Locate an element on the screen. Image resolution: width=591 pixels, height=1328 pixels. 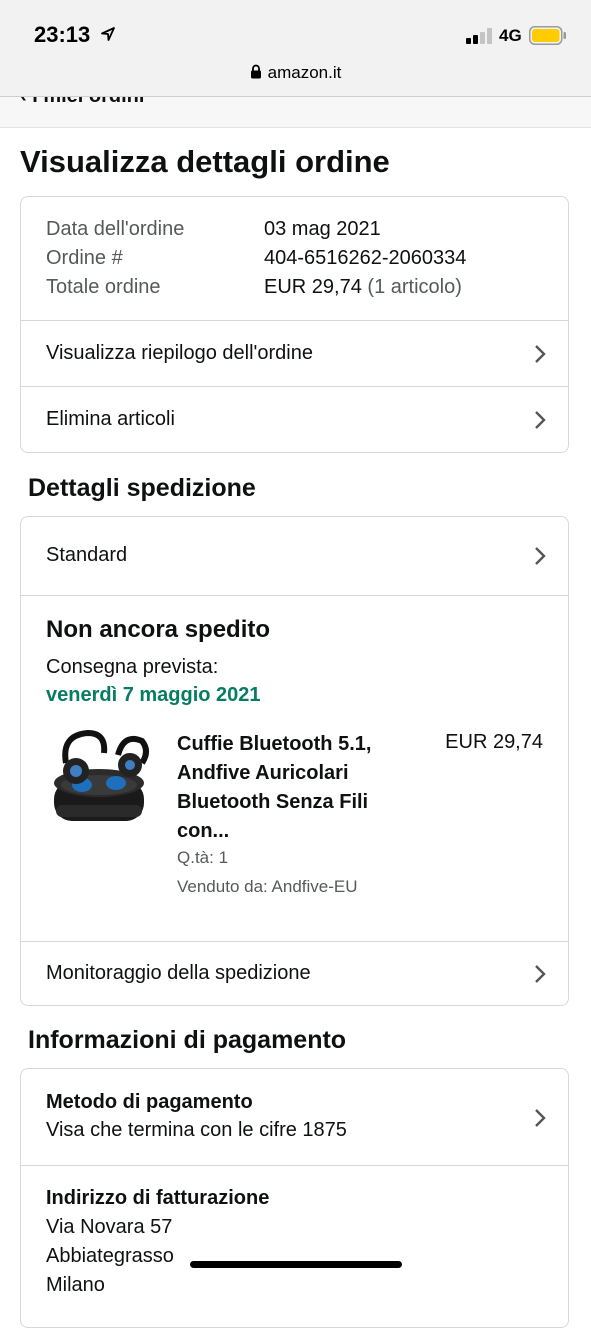
product-image is located at coordinates (101, 778).